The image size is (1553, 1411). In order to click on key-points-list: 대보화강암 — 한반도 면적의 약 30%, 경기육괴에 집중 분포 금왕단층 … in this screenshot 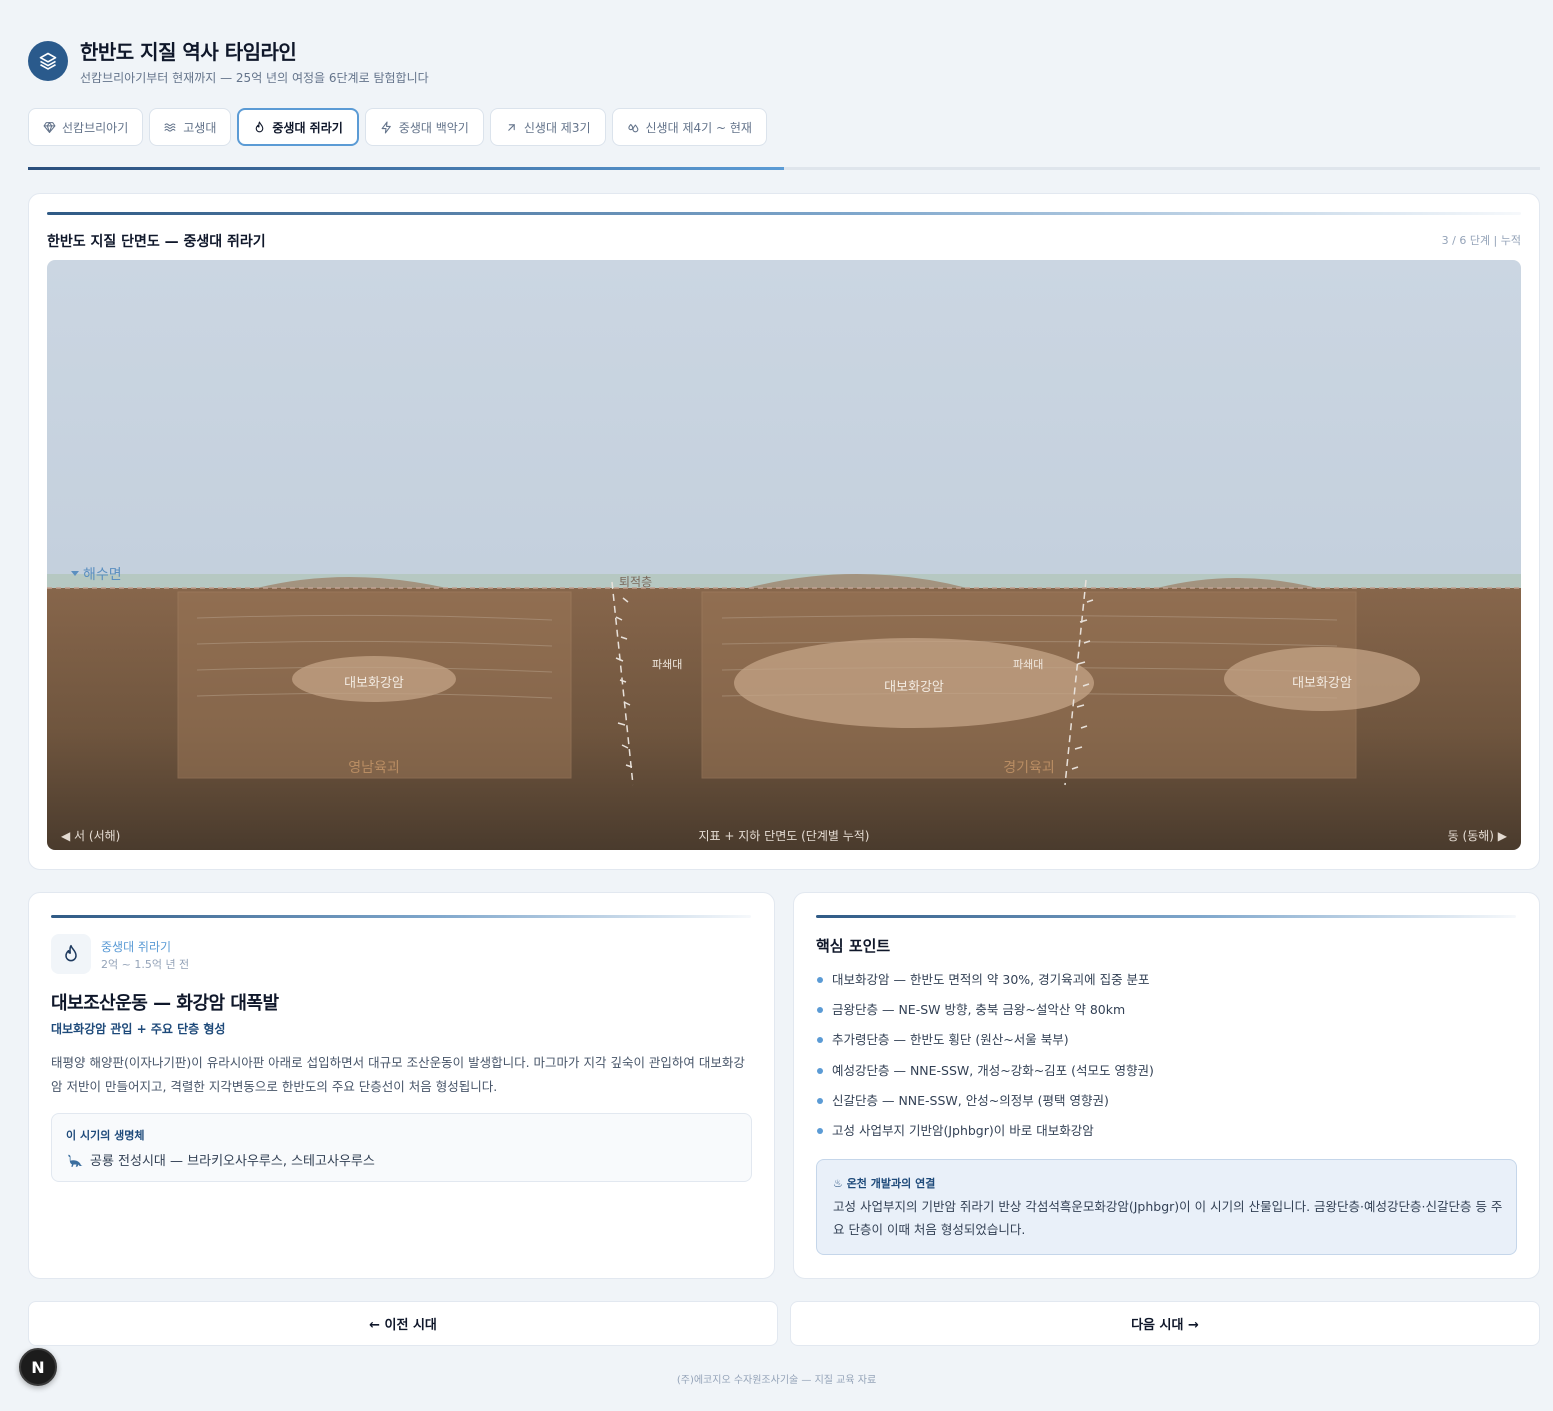, I will do `click(985, 1059)`.